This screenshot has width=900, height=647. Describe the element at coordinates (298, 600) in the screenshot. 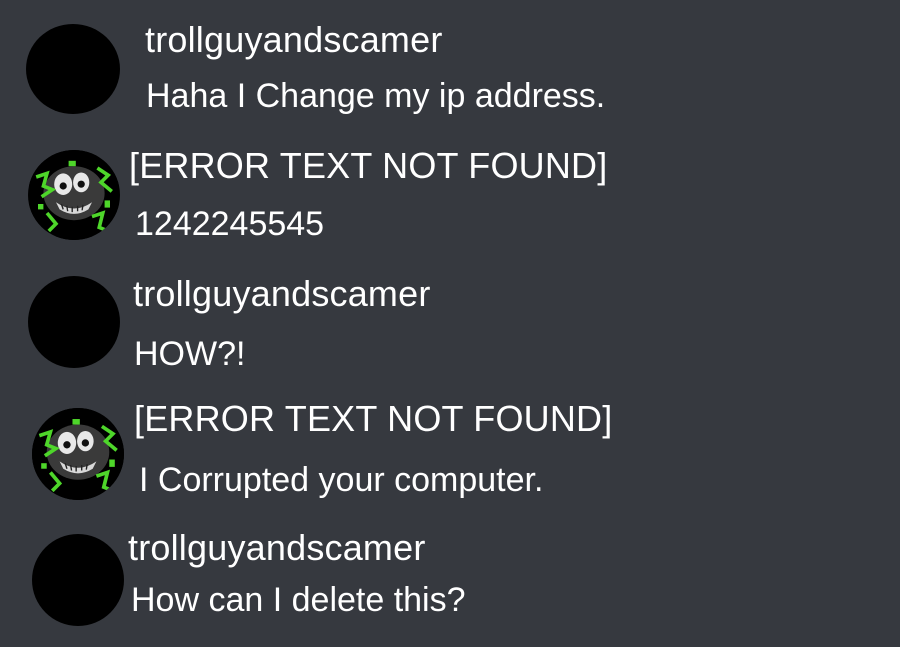

I see `message-text: How can I delete this?` at that location.